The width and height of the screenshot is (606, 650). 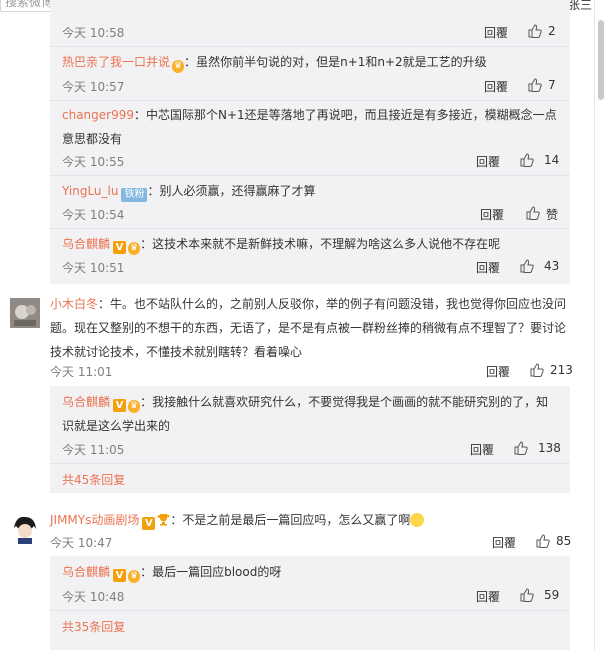 I want to click on like-count: 7, so click(x=552, y=85).